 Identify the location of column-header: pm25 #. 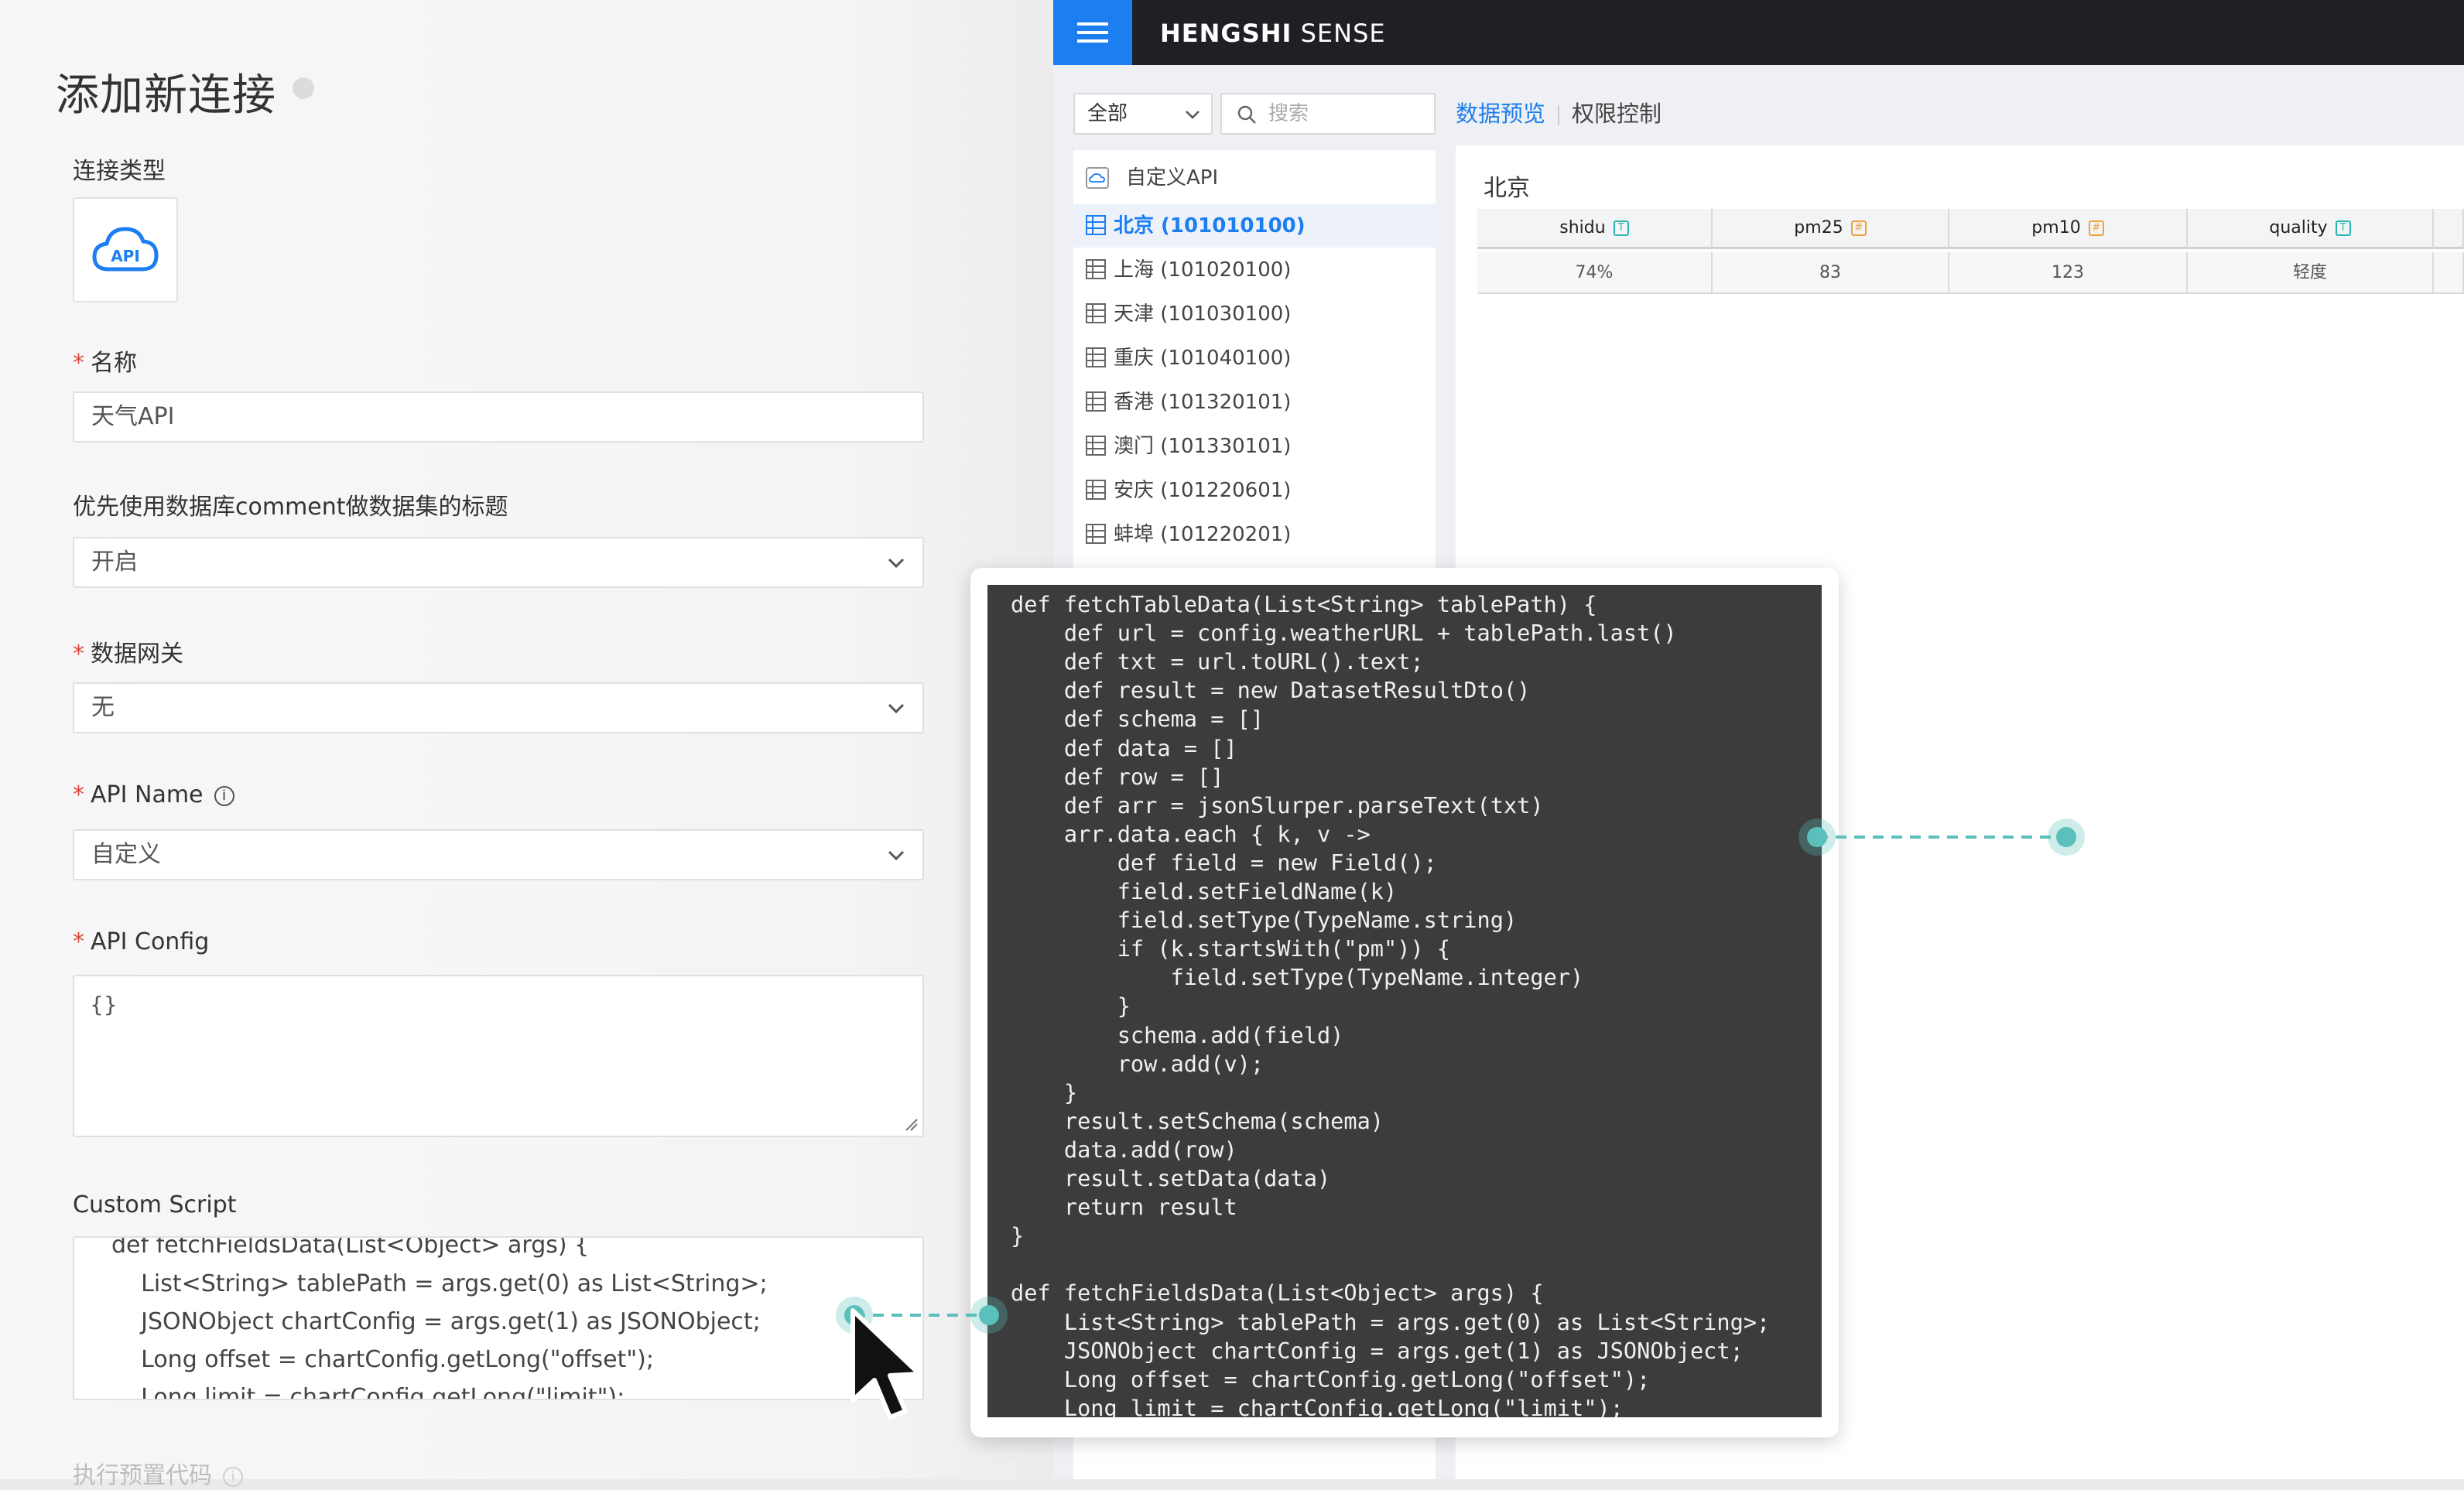
(1831, 229).